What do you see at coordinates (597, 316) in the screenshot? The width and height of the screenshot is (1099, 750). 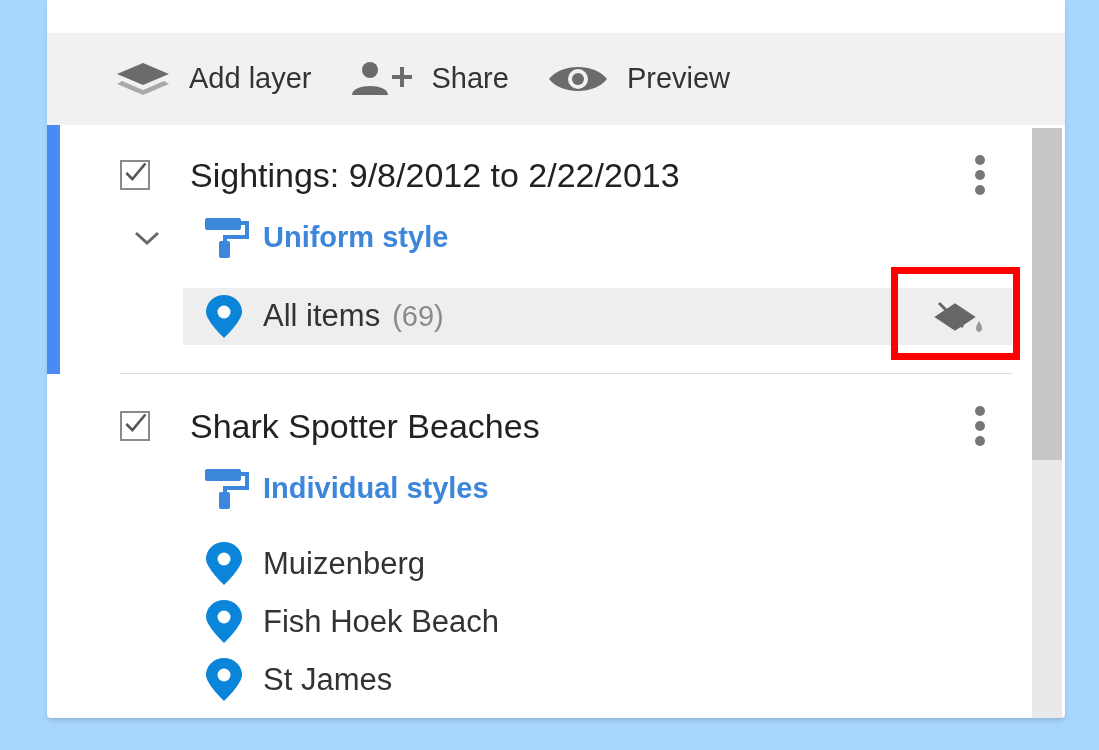 I see `layer-item: All items (69)` at bounding box center [597, 316].